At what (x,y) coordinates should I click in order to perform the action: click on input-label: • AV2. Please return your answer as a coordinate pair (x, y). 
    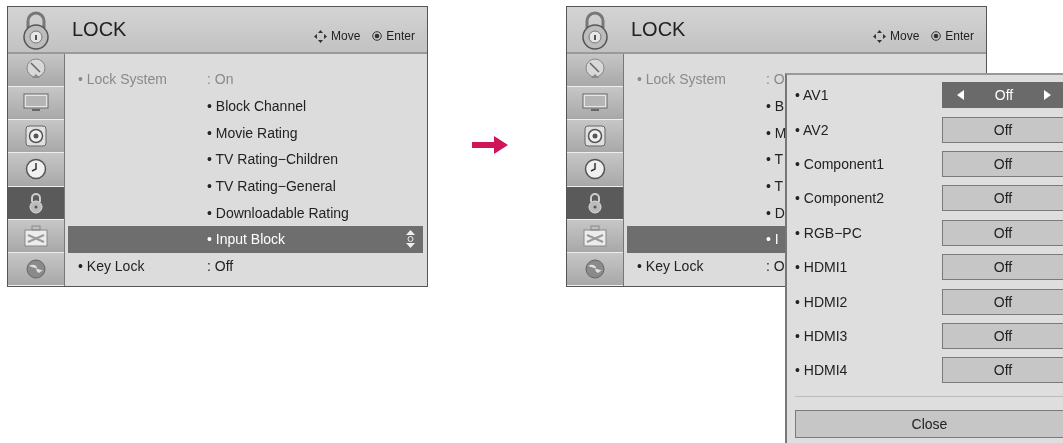
    Looking at the image, I should click on (812, 129).